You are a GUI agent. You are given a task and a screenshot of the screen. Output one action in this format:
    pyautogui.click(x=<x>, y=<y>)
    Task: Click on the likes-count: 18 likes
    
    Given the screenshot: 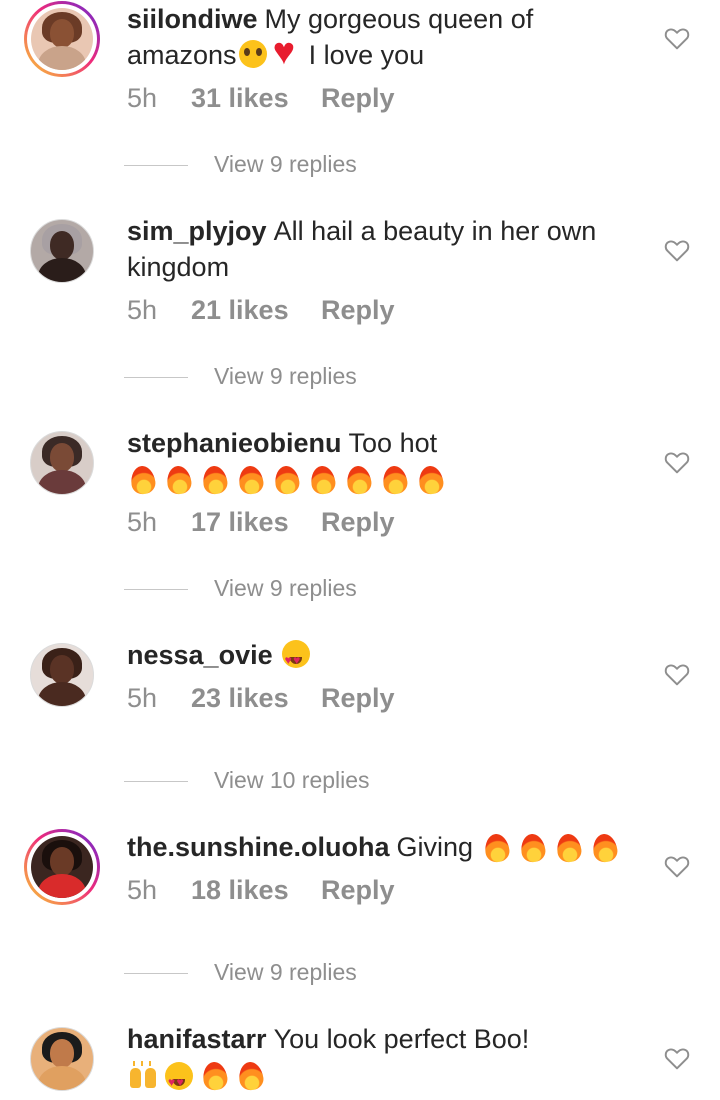 What is the action you would take?
    pyautogui.click(x=256, y=890)
    